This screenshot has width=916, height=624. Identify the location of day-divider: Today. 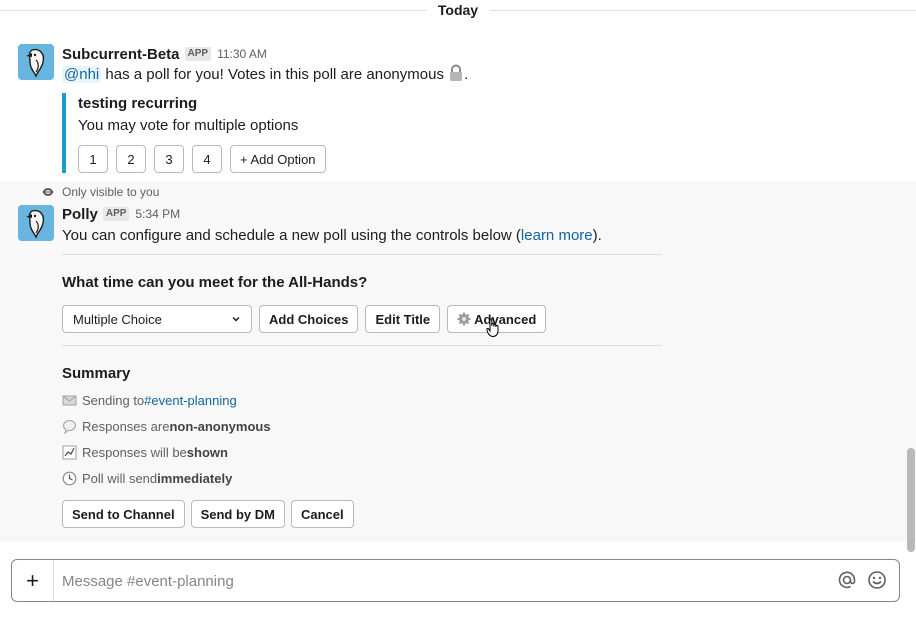
(458, 11).